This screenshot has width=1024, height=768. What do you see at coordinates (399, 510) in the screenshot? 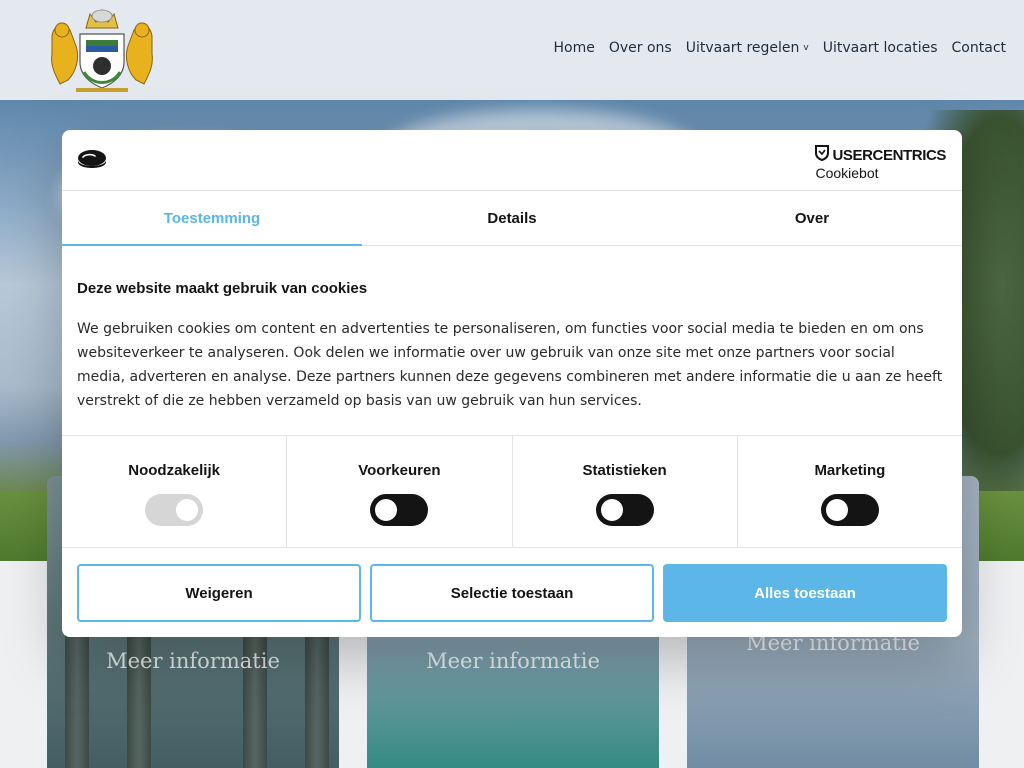
I see `voorkeuren-toggle` at bounding box center [399, 510].